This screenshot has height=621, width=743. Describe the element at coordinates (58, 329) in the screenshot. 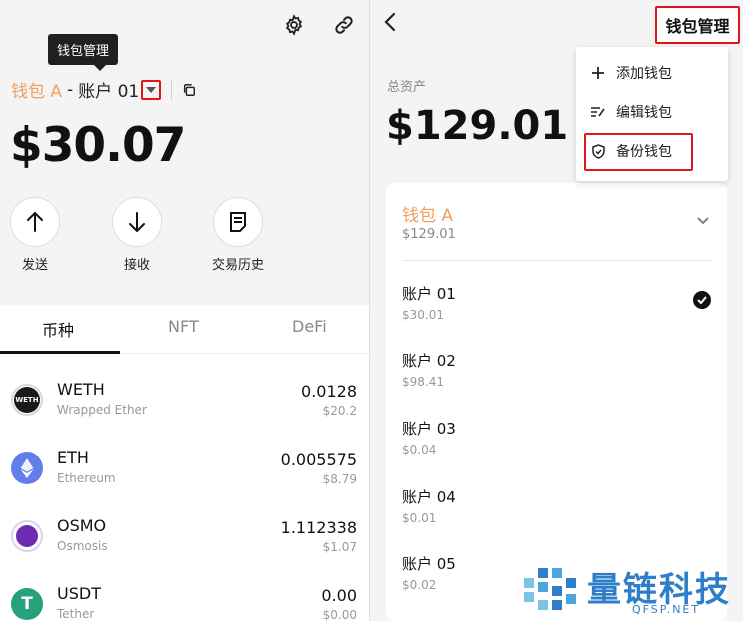

I see `tab-tokens: 币种` at that location.